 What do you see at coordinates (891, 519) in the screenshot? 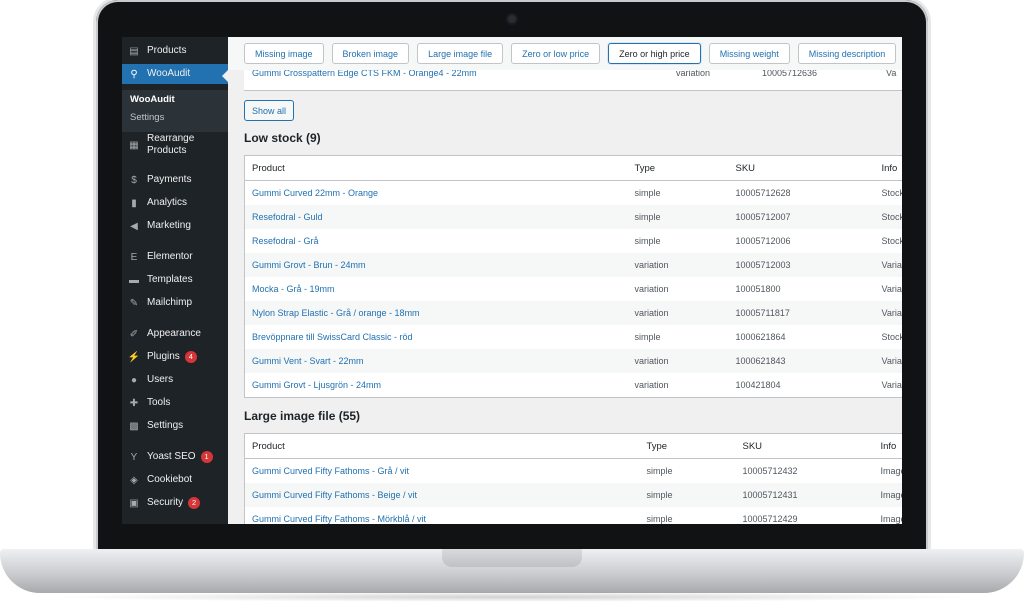
I see `info-cell: Image` at bounding box center [891, 519].